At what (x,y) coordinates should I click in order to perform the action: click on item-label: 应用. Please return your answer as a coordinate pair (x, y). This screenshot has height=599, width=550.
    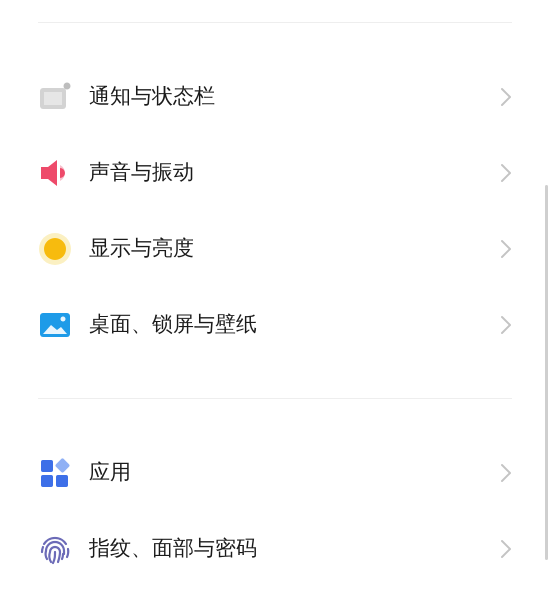
    Looking at the image, I should click on (110, 472).